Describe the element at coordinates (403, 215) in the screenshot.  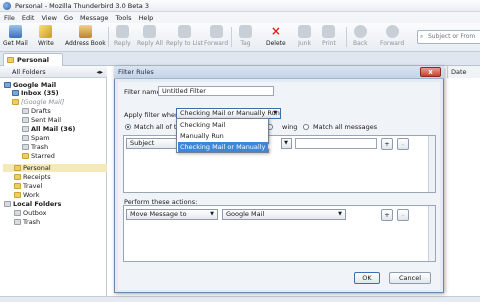
I see `remove-action-button: -` at that location.